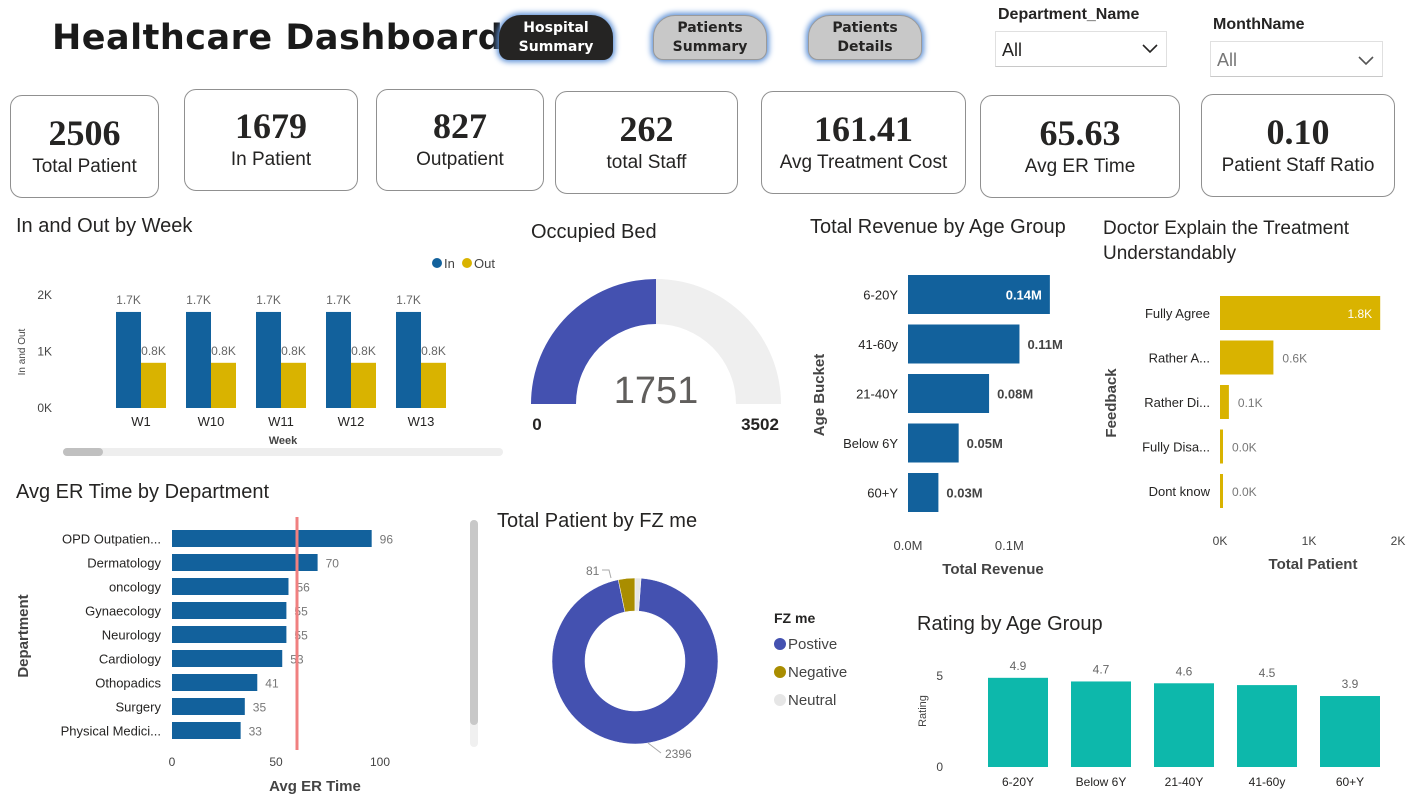  I want to click on kpi-label: Total Patient, so click(84, 166).